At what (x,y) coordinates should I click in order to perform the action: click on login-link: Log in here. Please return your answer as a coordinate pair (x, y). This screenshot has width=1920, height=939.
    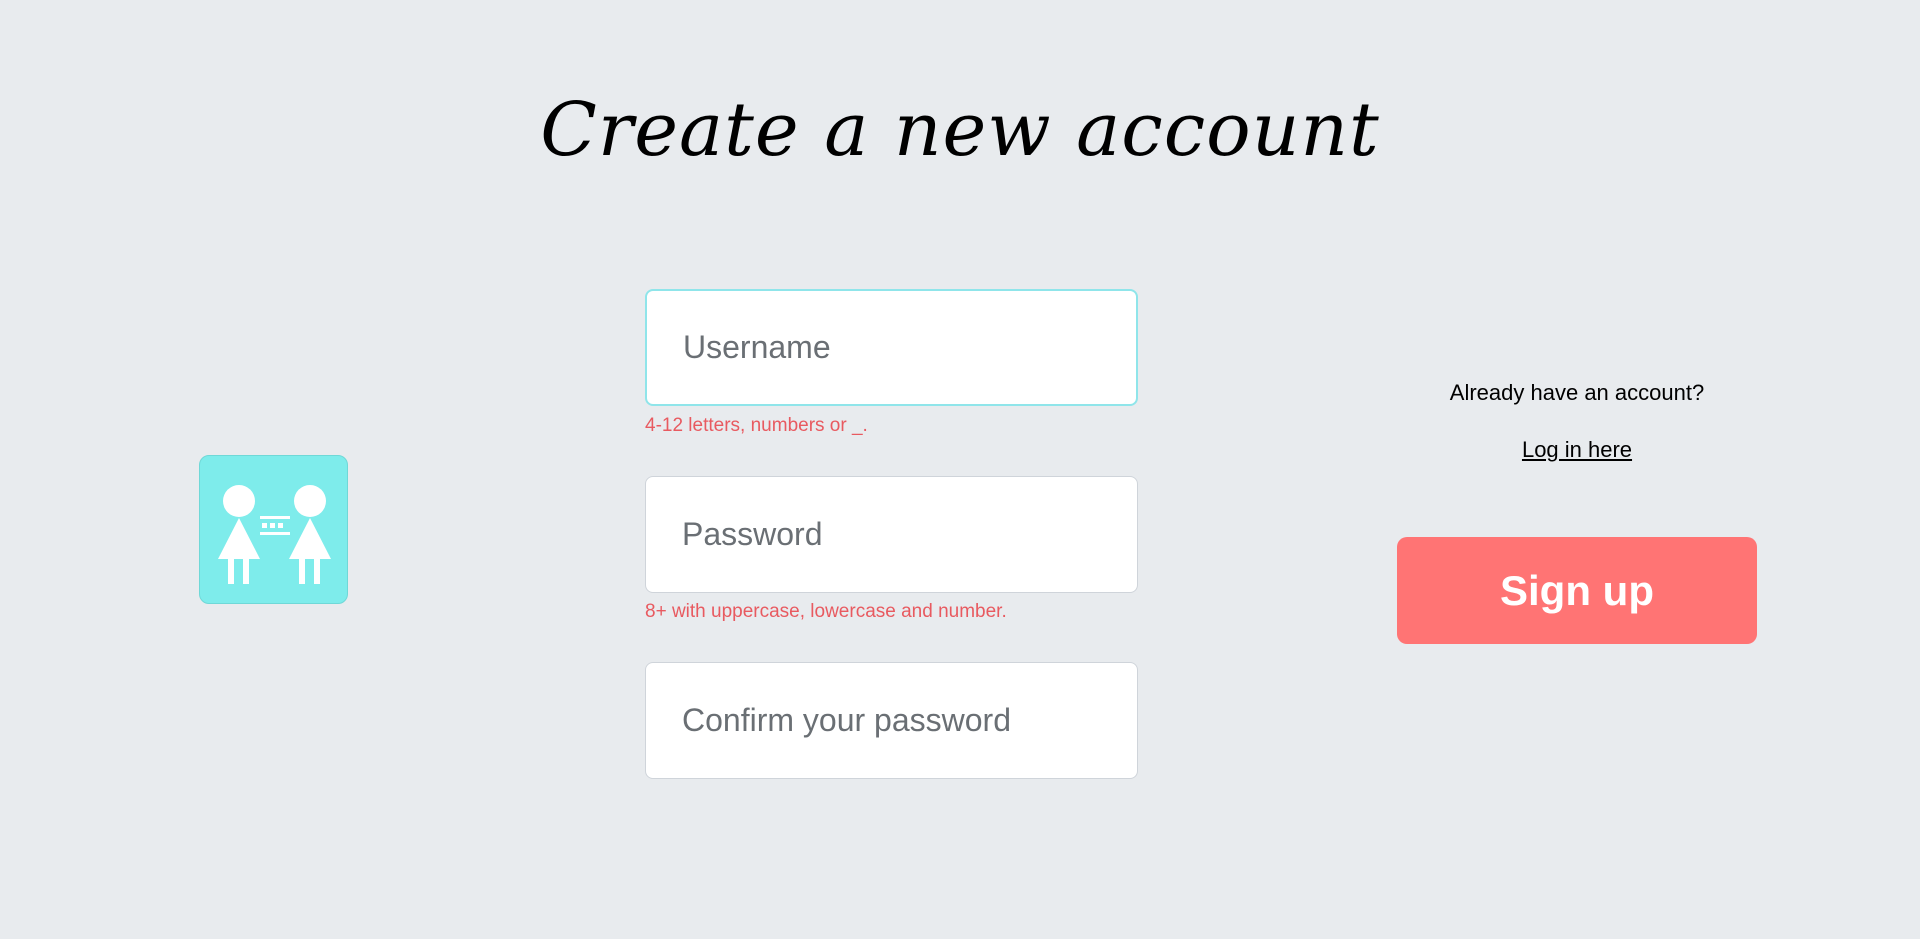
    Looking at the image, I should click on (1577, 450).